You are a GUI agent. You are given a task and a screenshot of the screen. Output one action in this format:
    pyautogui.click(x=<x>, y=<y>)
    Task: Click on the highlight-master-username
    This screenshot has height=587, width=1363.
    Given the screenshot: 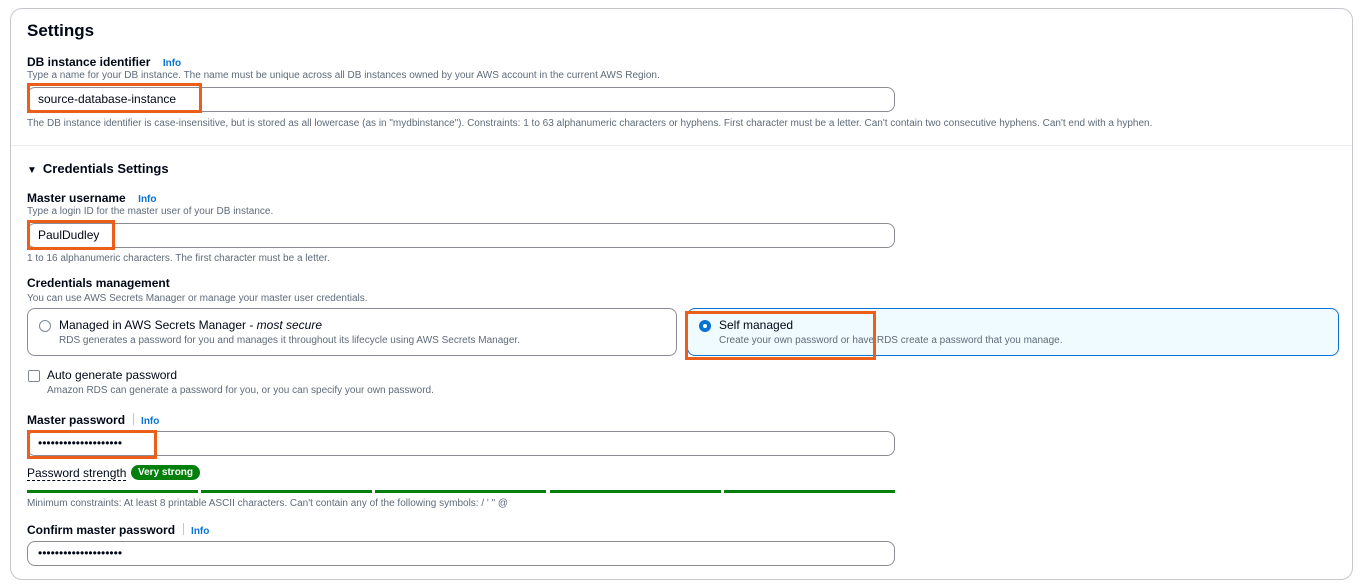 What is the action you would take?
    pyautogui.click(x=71, y=235)
    